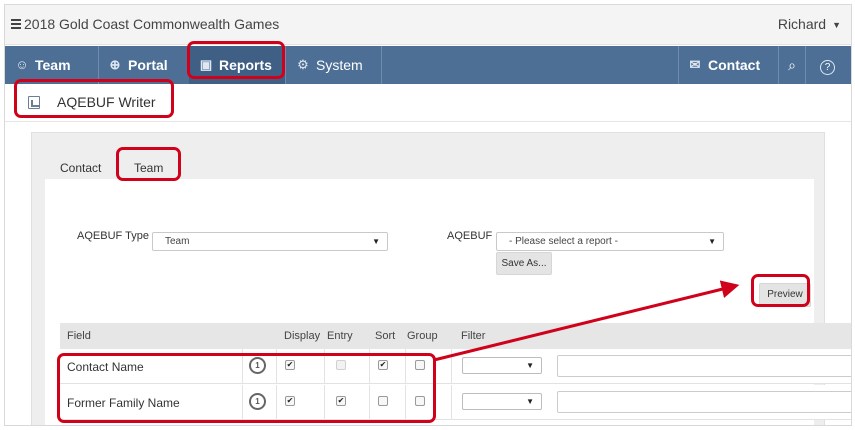  What do you see at coordinates (341, 365) in the screenshot?
I see `entry-checkbox` at bounding box center [341, 365].